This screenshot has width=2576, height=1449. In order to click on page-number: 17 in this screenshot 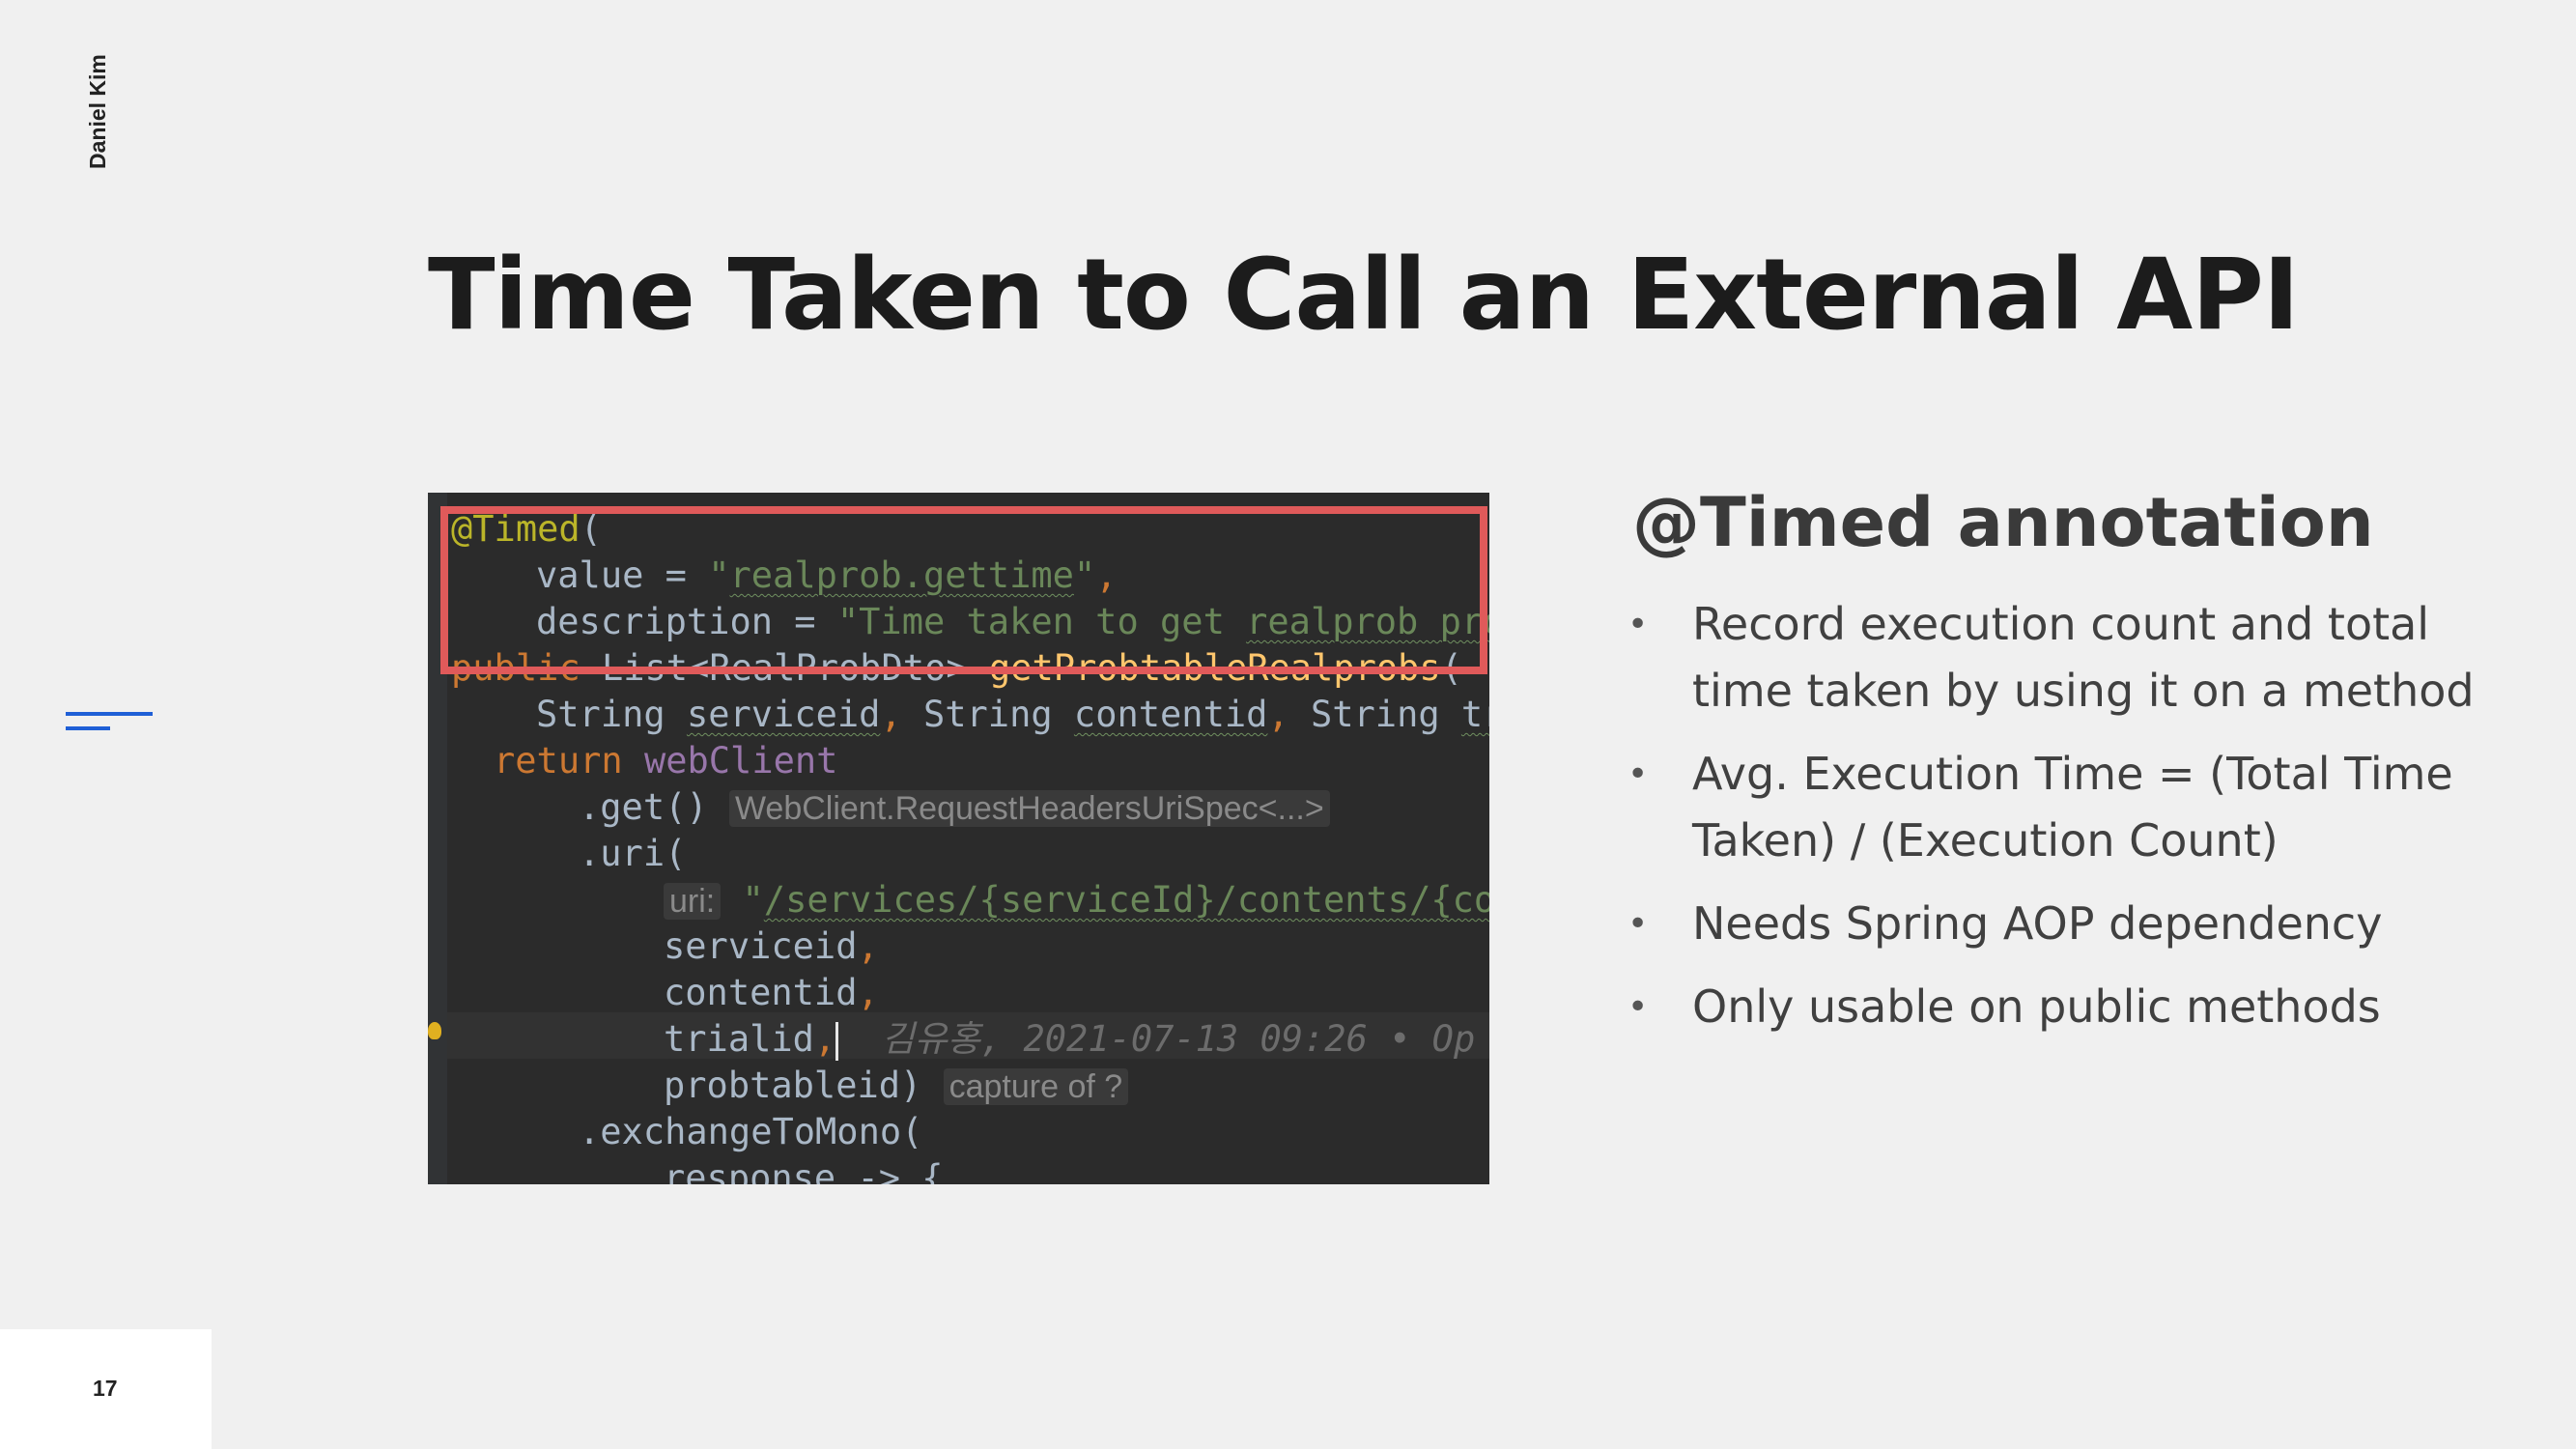, I will do `click(105, 1388)`.